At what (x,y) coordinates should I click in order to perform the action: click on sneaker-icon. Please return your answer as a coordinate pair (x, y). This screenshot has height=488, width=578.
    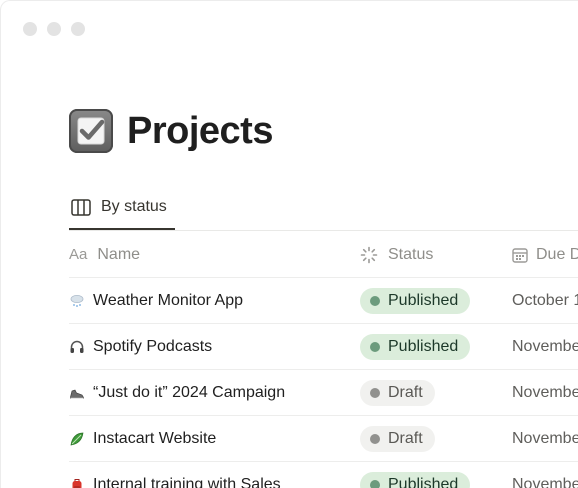
    Looking at the image, I should click on (77, 393).